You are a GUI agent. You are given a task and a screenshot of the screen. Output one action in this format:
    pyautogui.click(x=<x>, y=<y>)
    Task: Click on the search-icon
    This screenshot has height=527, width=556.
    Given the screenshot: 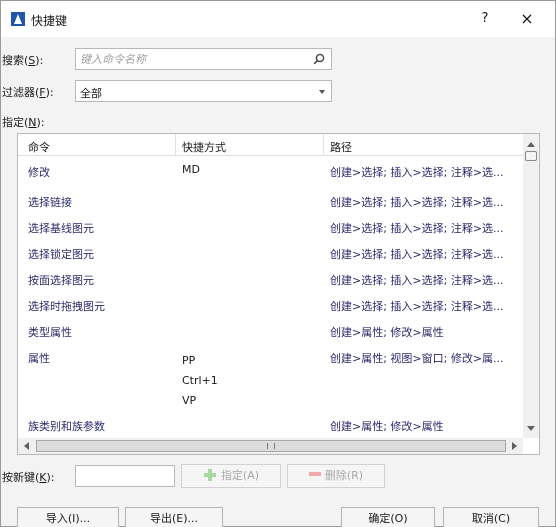 What is the action you would take?
    pyautogui.click(x=319, y=59)
    